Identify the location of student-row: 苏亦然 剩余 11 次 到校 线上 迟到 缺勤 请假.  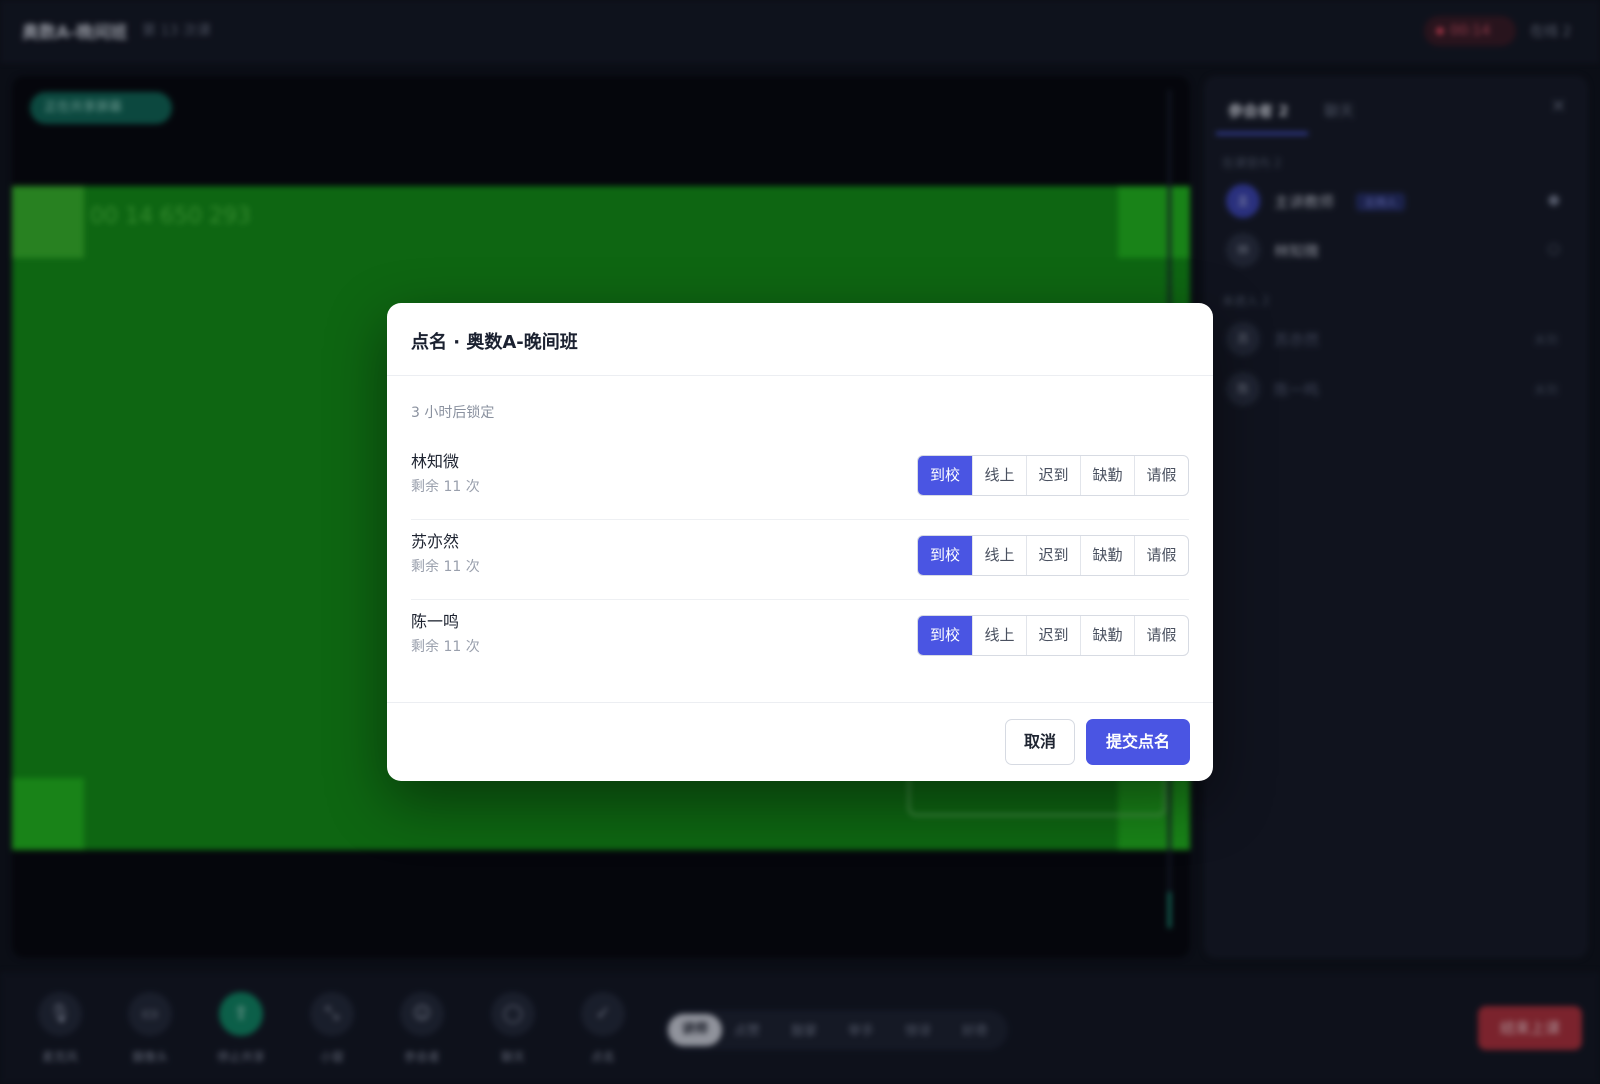
(800, 560).